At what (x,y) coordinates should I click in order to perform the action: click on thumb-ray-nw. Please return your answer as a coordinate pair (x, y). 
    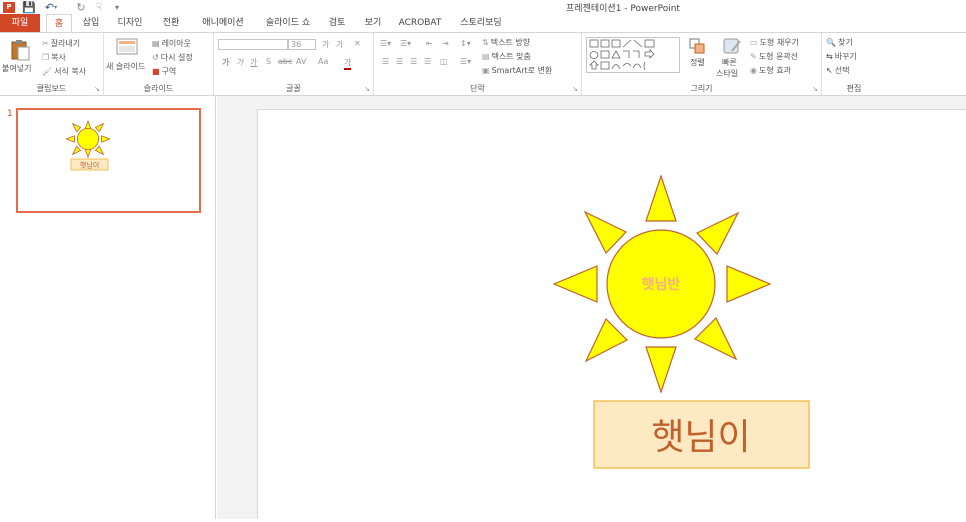
    Looking at the image, I should click on (76, 127).